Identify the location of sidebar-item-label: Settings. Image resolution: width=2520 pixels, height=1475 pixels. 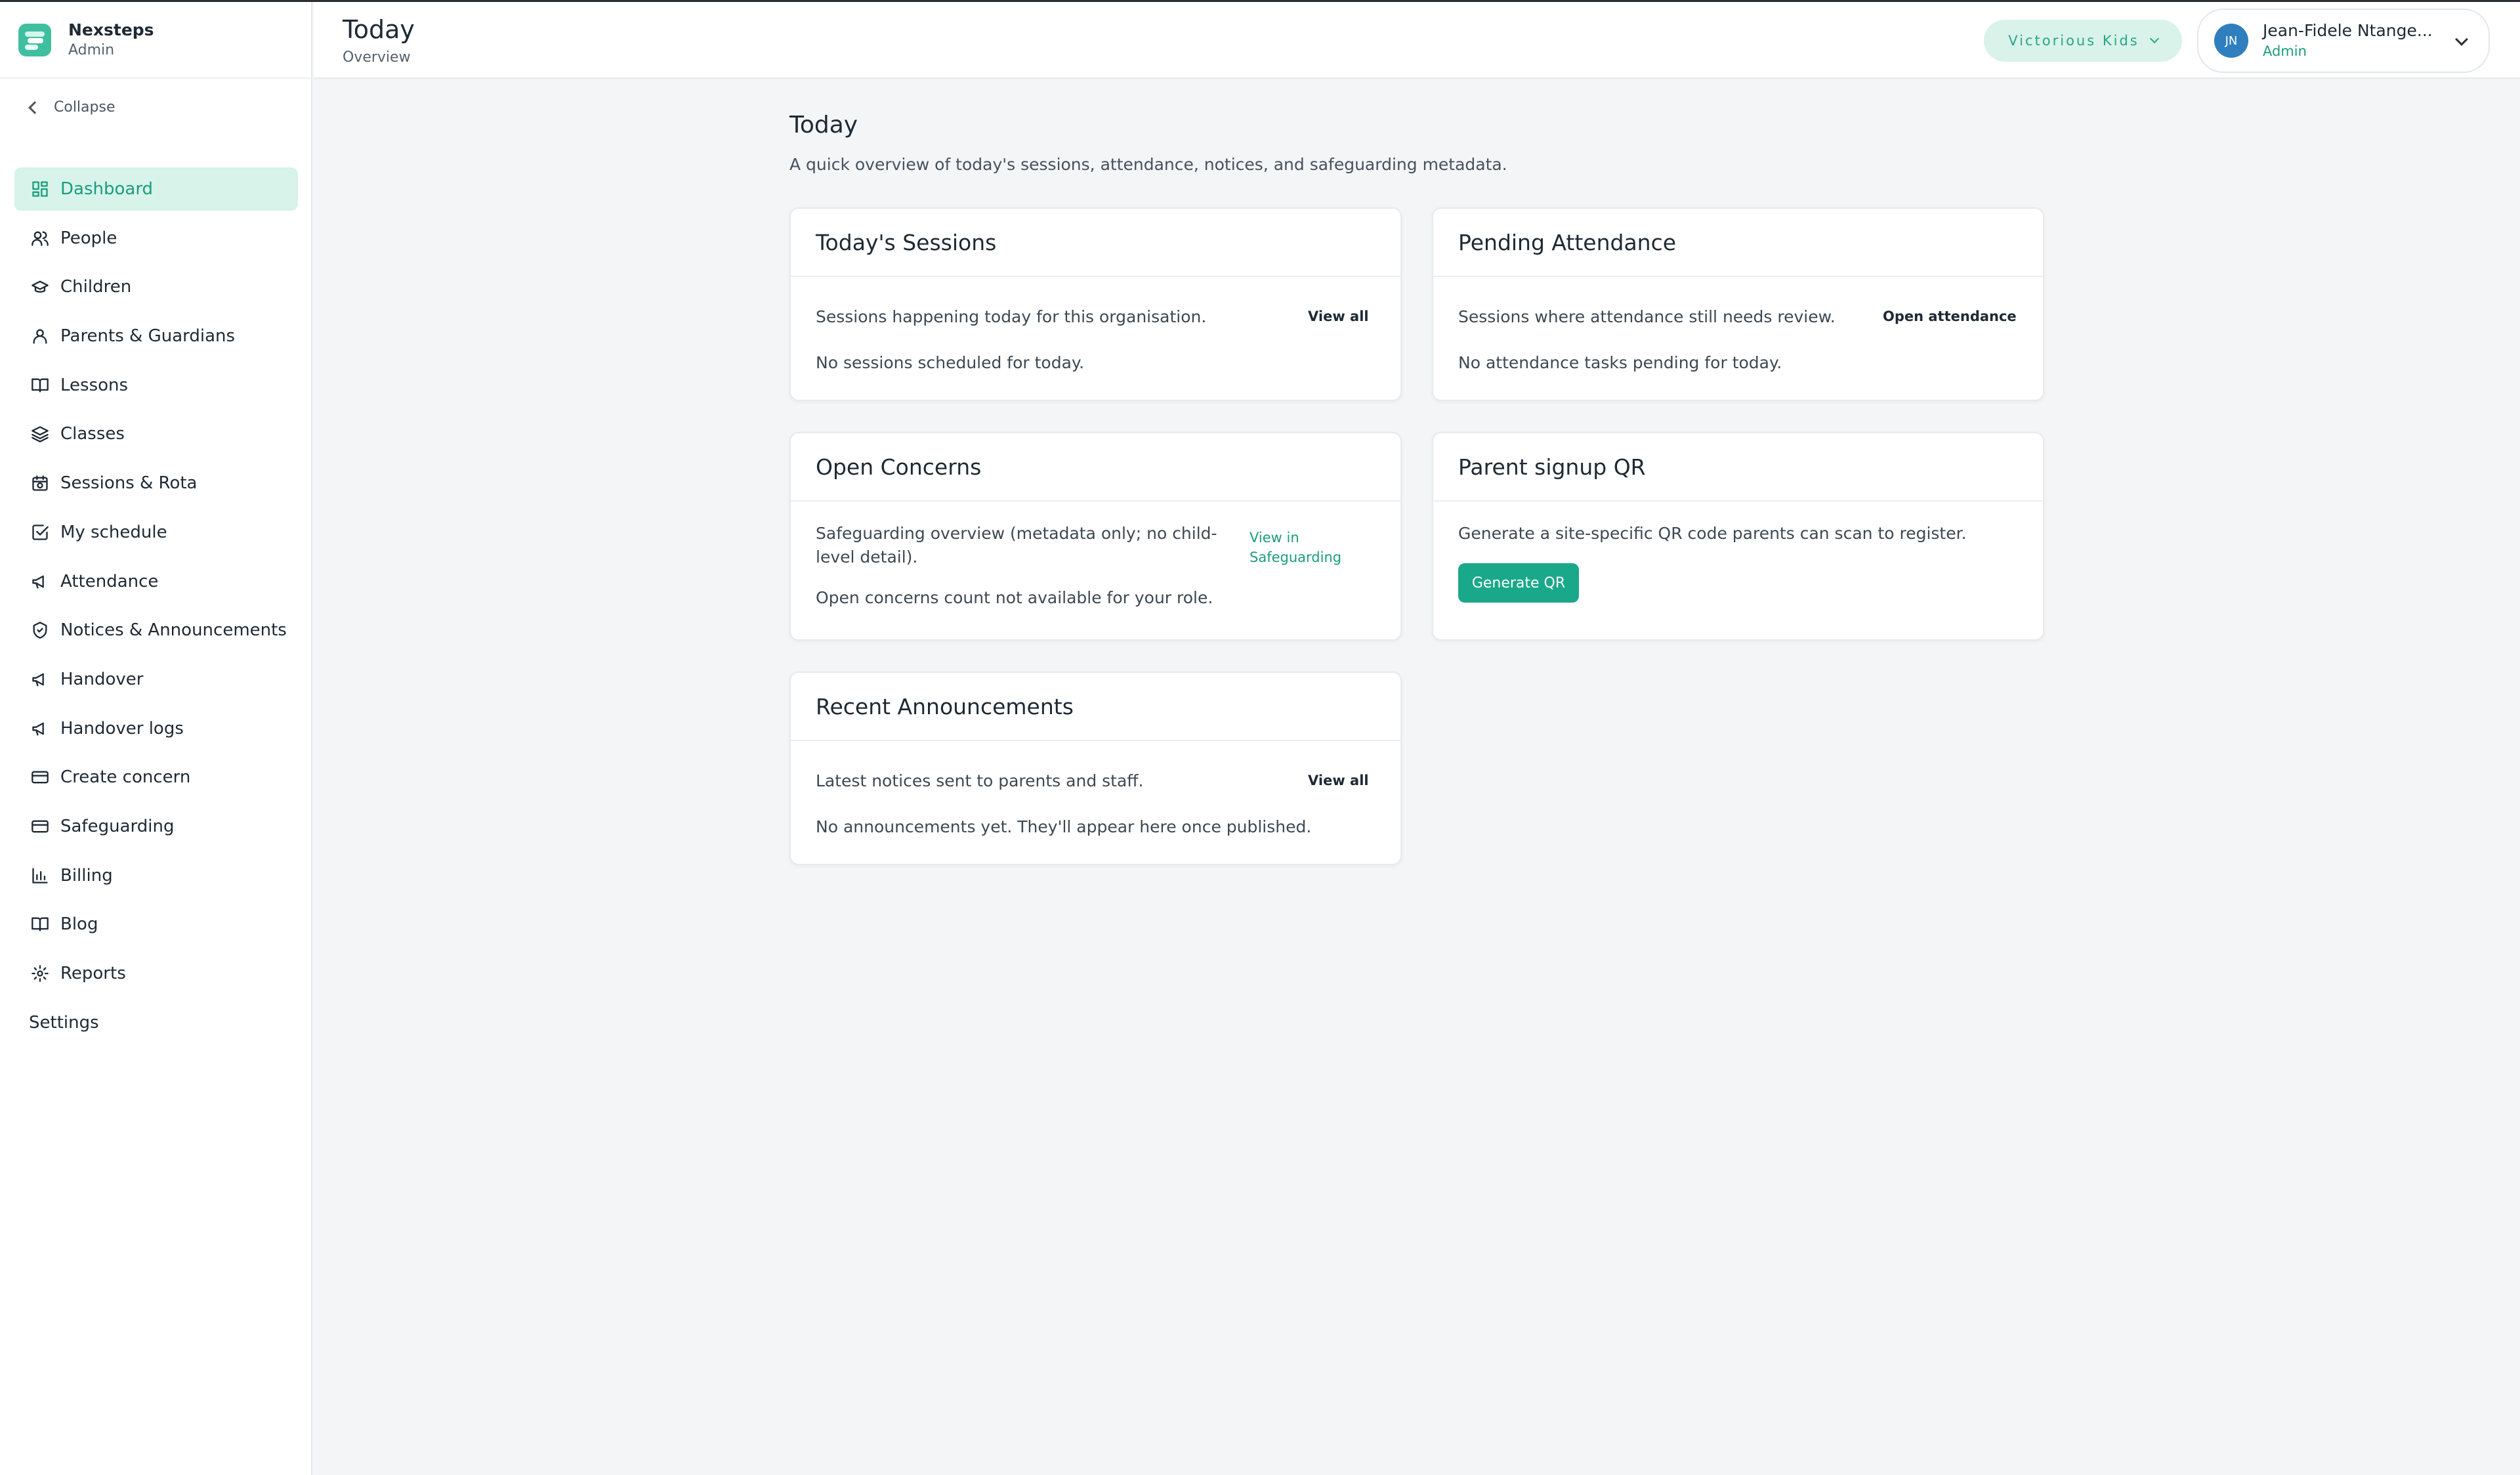
(64, 1022).